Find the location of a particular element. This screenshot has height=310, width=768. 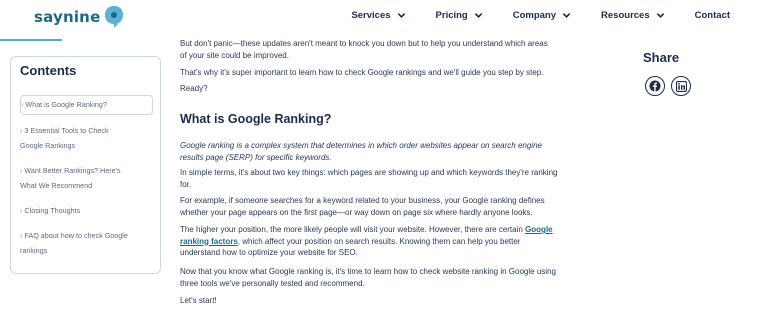

toc-item-what-is-google-ranking: › What is Google Ranking? is located at coordinates (86, 105).